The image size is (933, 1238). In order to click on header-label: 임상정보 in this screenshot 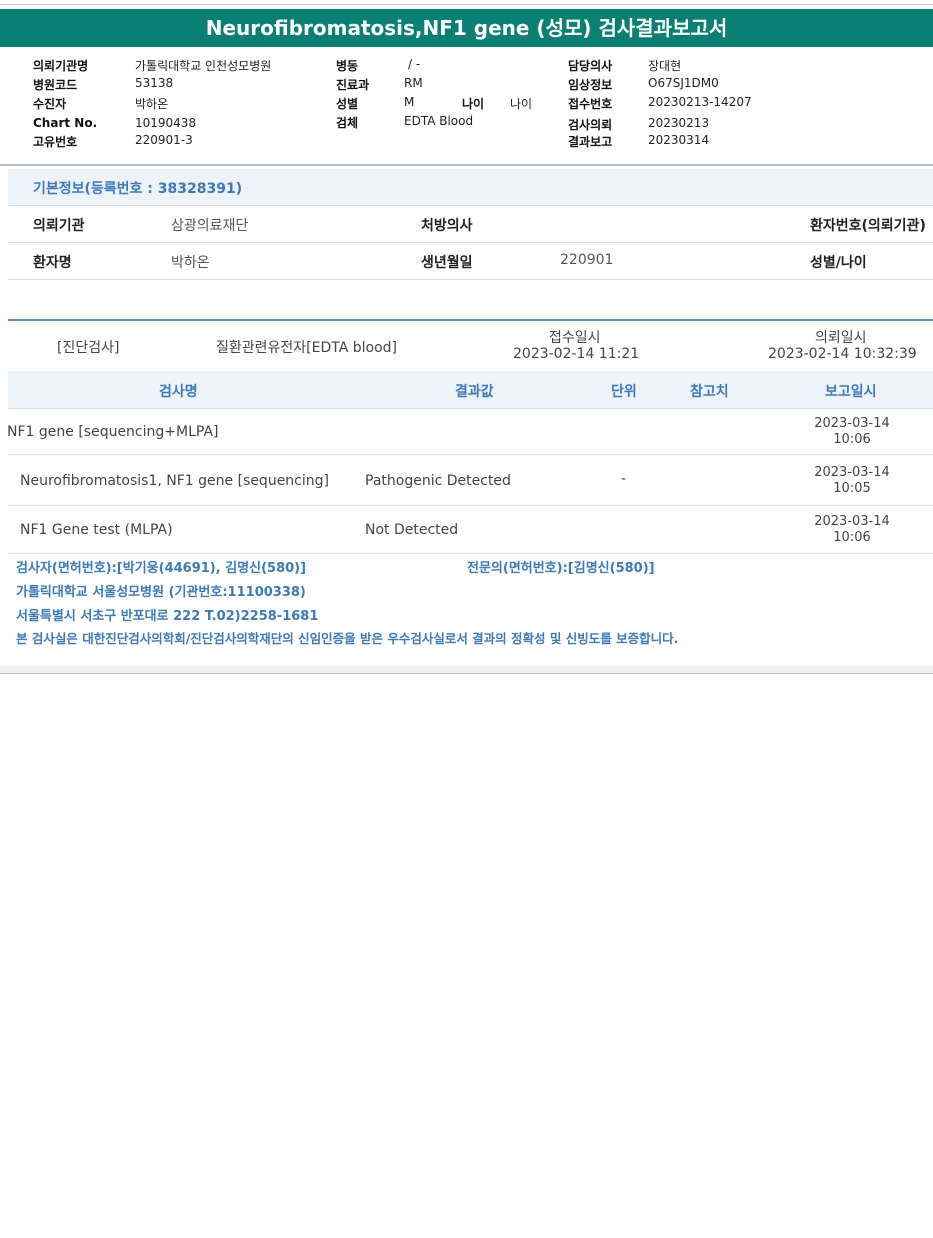, I will do `click(590, 85)`.